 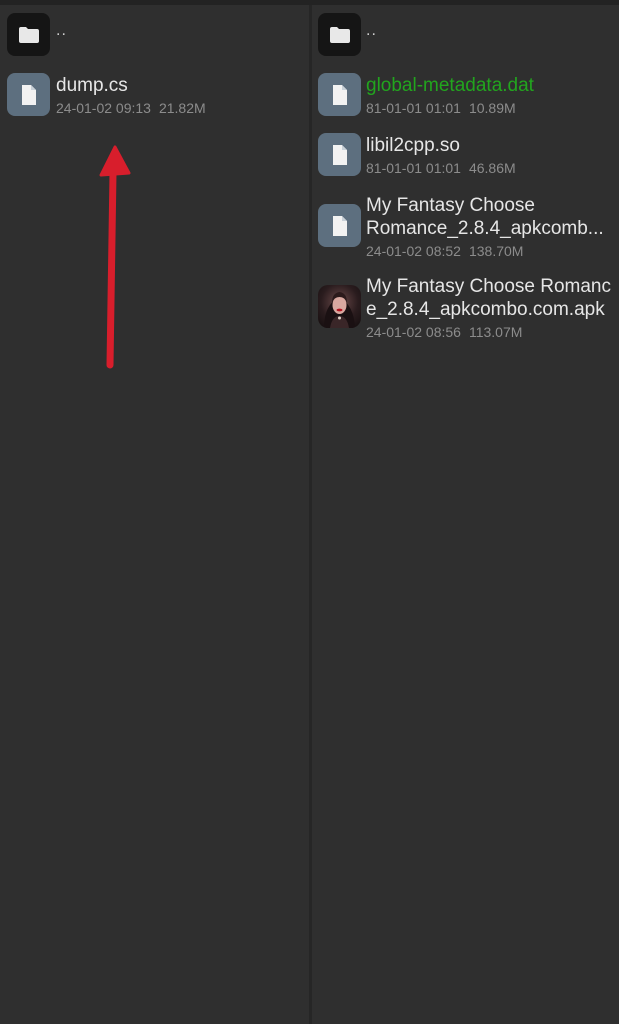 I want to click on file-meta: 24-01-02 08:56 113.07M, so click(x=444, y=332).